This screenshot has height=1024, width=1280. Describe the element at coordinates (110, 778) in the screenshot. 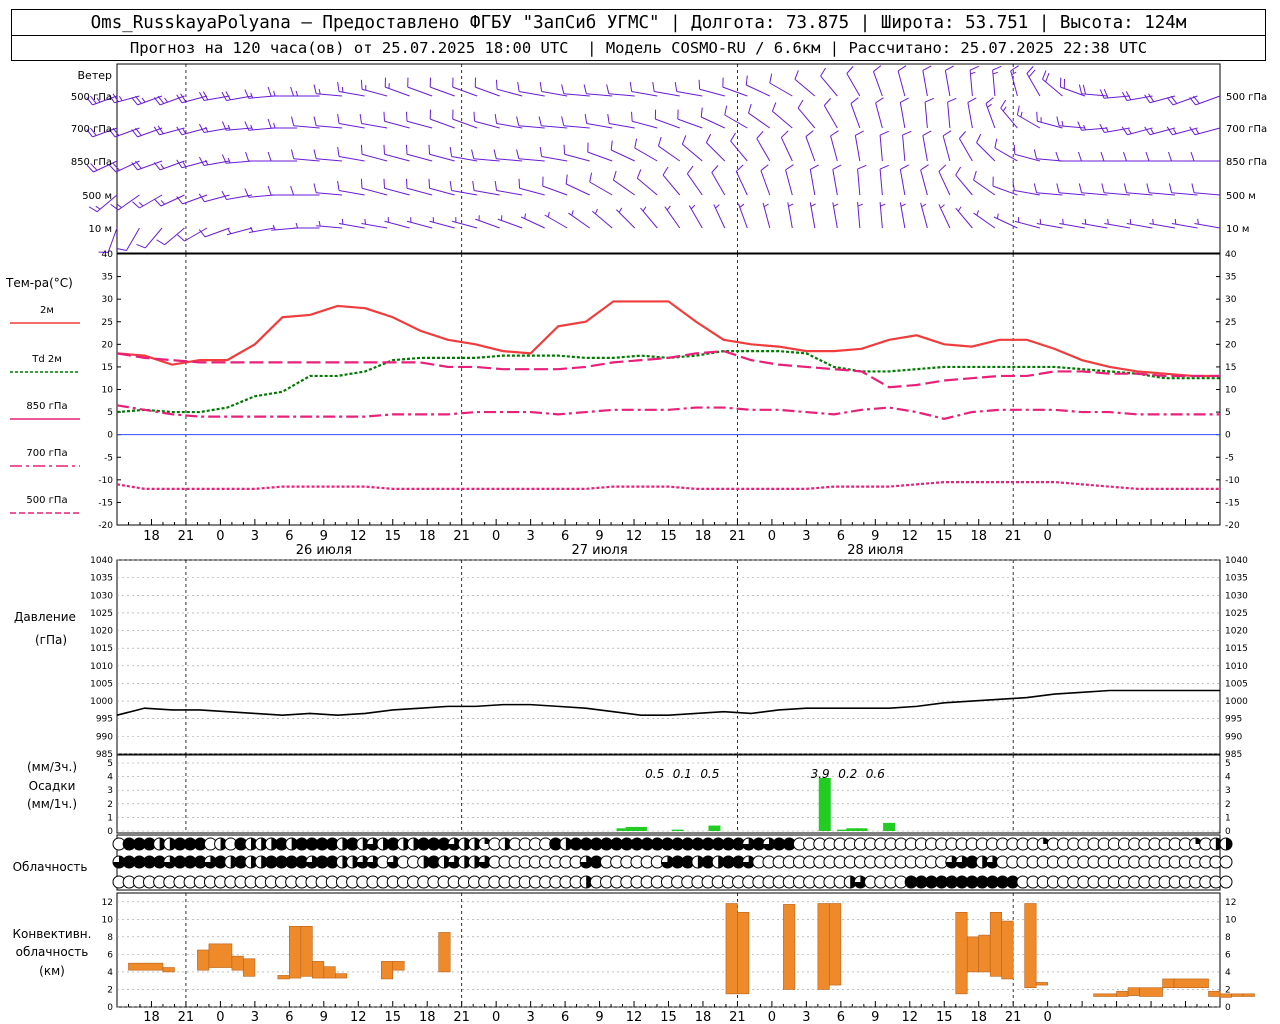

I see `y-tick-label: 4` at that location.